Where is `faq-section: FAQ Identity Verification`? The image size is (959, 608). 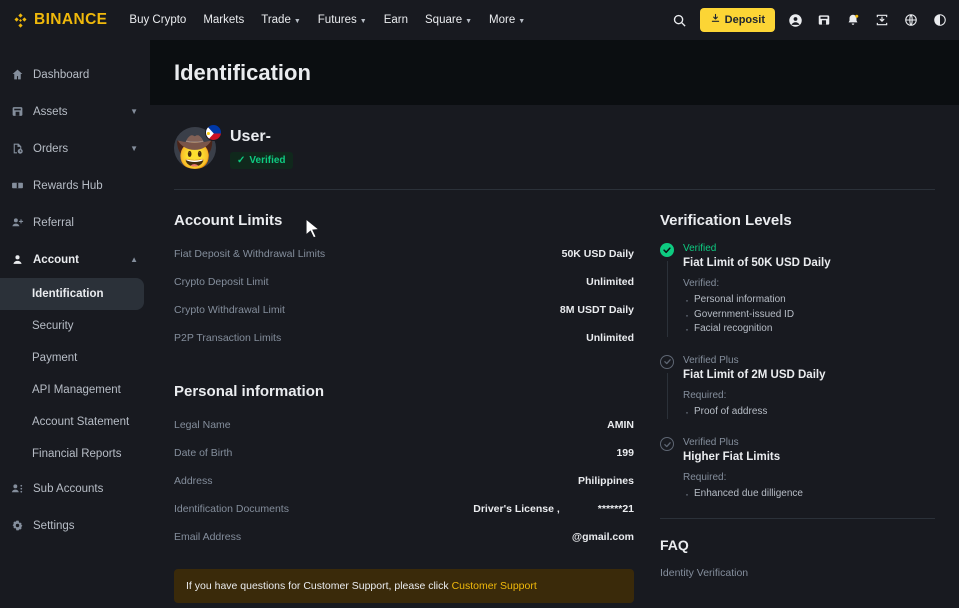
faq-section: FAQ Identity Verification is located at coordinates (797, 548).